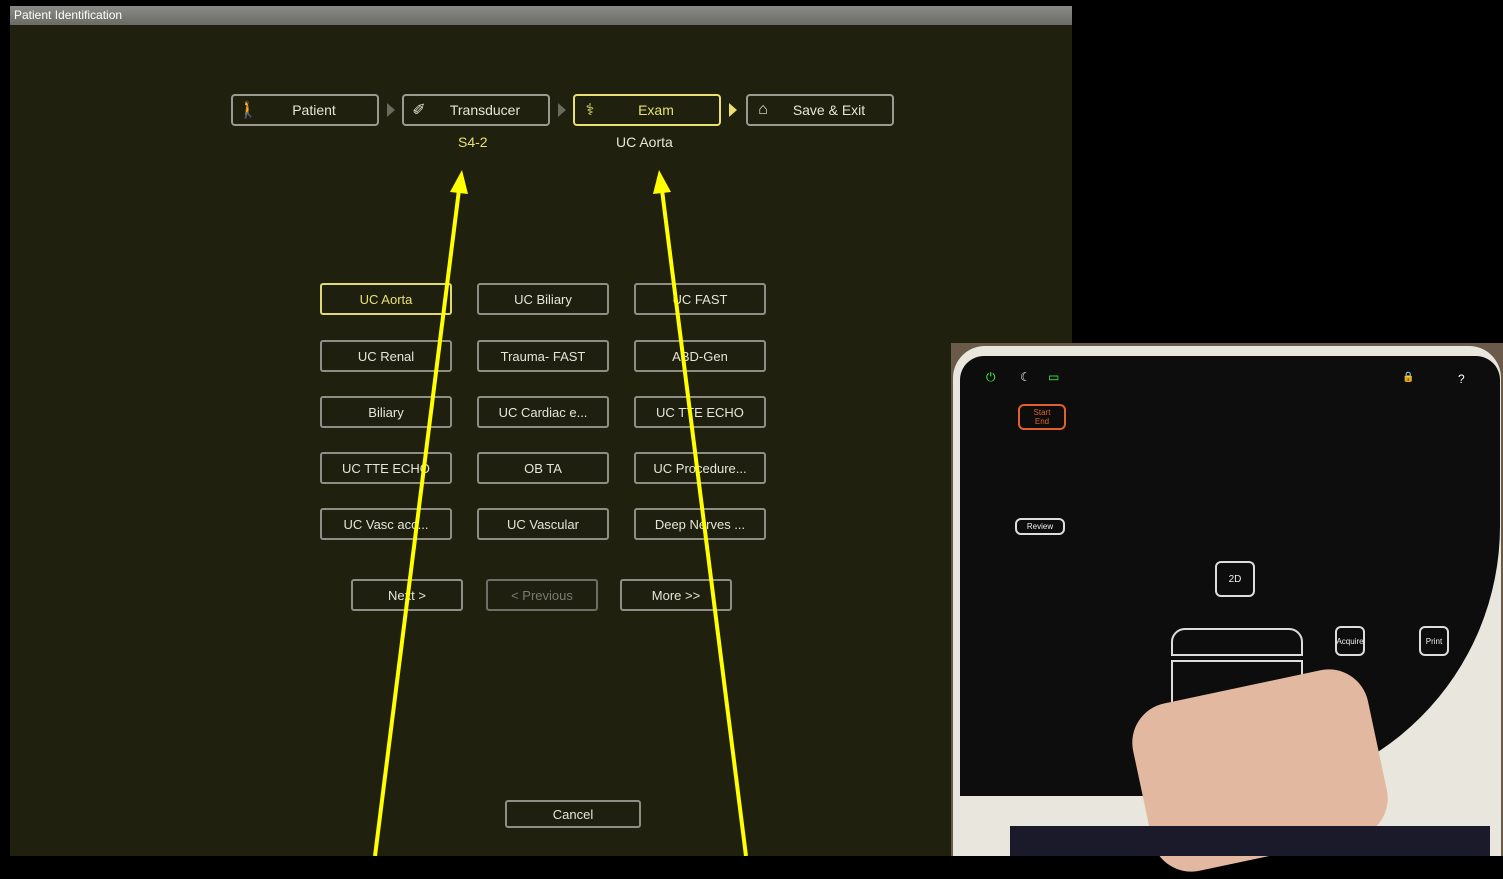 This screenshot has width=1503, height=879. I want to click on transducer-icon: ✐, so click(419, 110).